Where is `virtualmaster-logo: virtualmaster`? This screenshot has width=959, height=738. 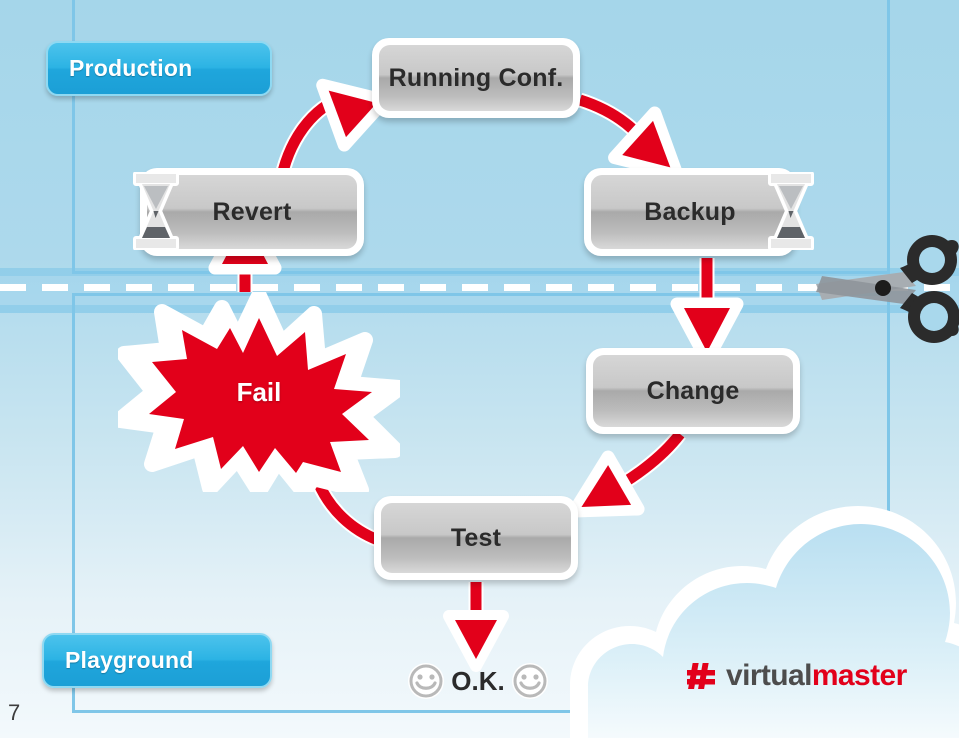 virtualmaster-logo: virtualmaster is located at coordinates (796, 676).